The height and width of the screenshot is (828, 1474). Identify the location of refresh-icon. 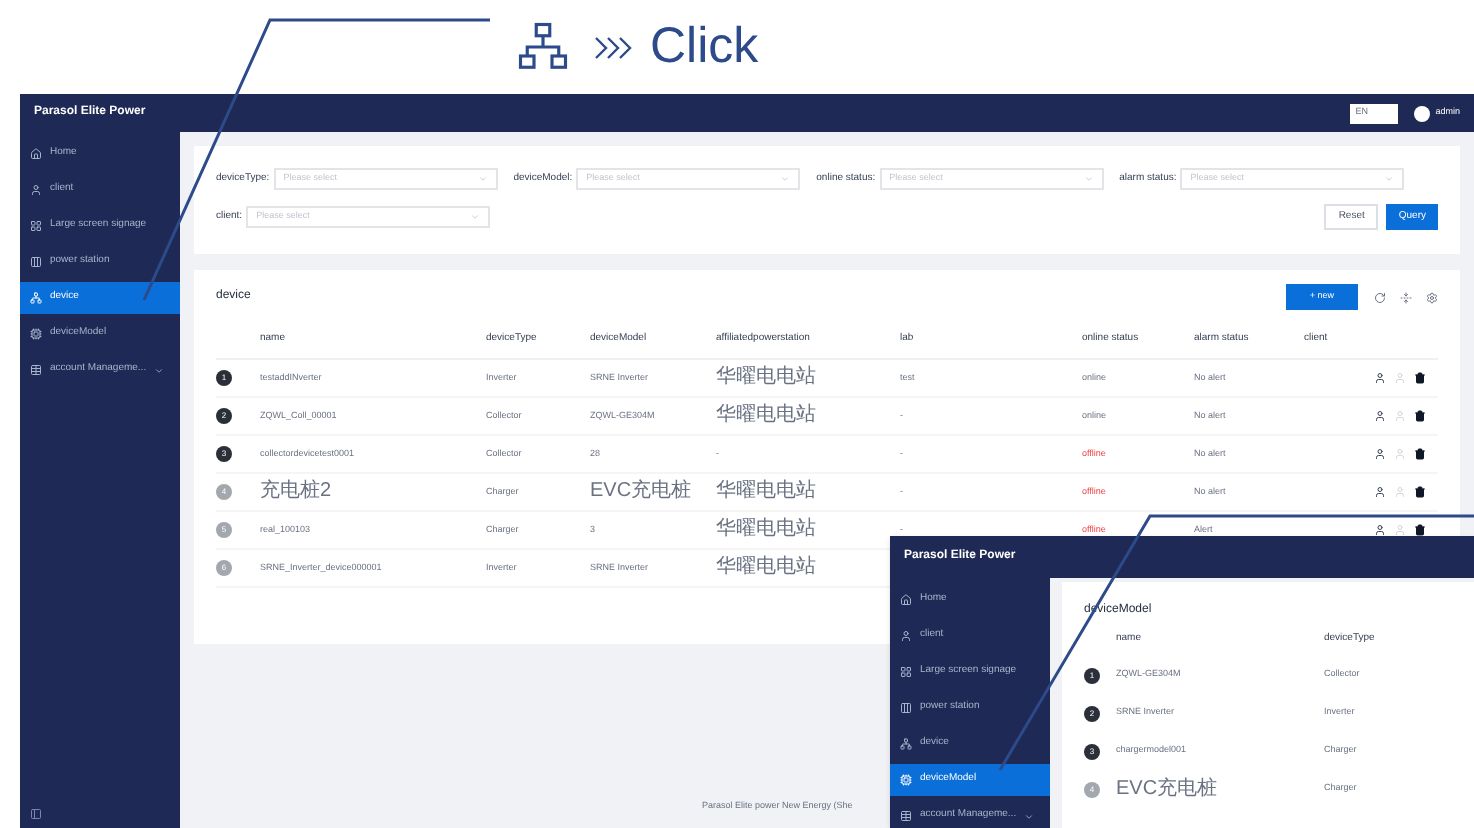
(1380, 297).